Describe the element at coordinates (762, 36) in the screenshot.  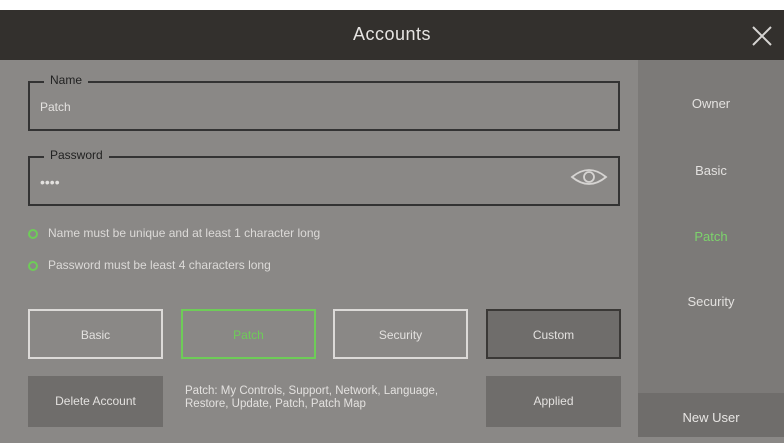
I see `close-icon` at that location.